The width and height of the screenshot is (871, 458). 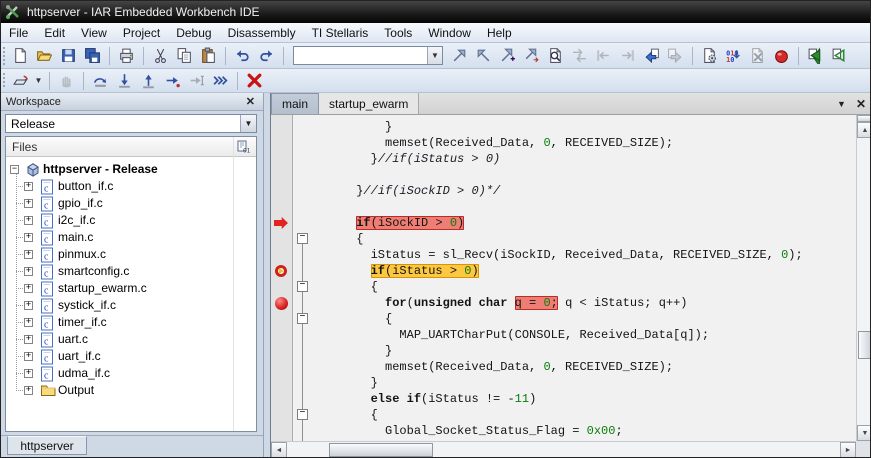 What do you see at coordinates (279, 449) in the screenshot?
I see `scroll-left-icon: ◄` at bounding box center [279, 449].